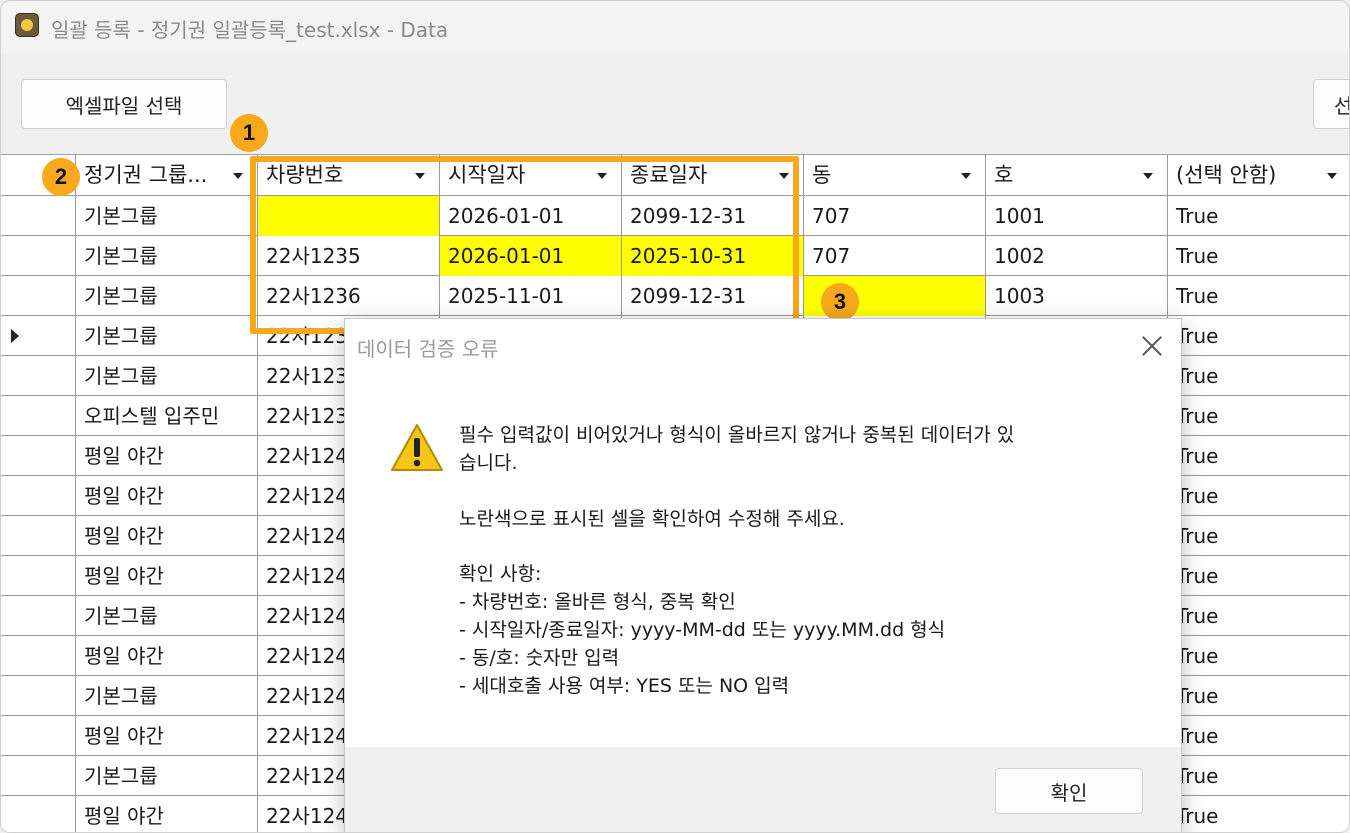  Describe the element at coordinates (1152, 346) in the screenshot. I see `close-icon` at that location.